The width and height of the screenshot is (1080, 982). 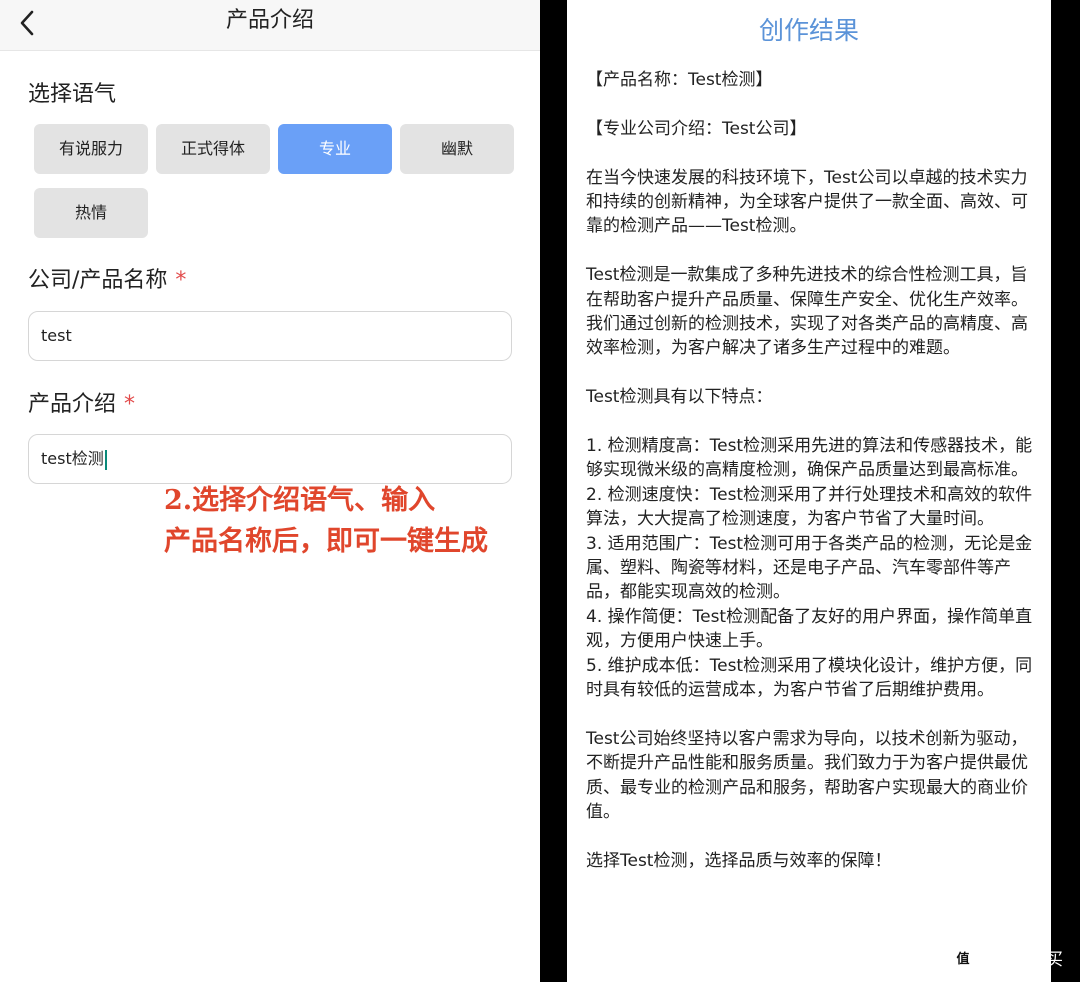 What do you see at coordinates (91, 213) in the screenshot?
I see `tone-chip-enthusiastic: 热情` at bounding box center [91, 213].